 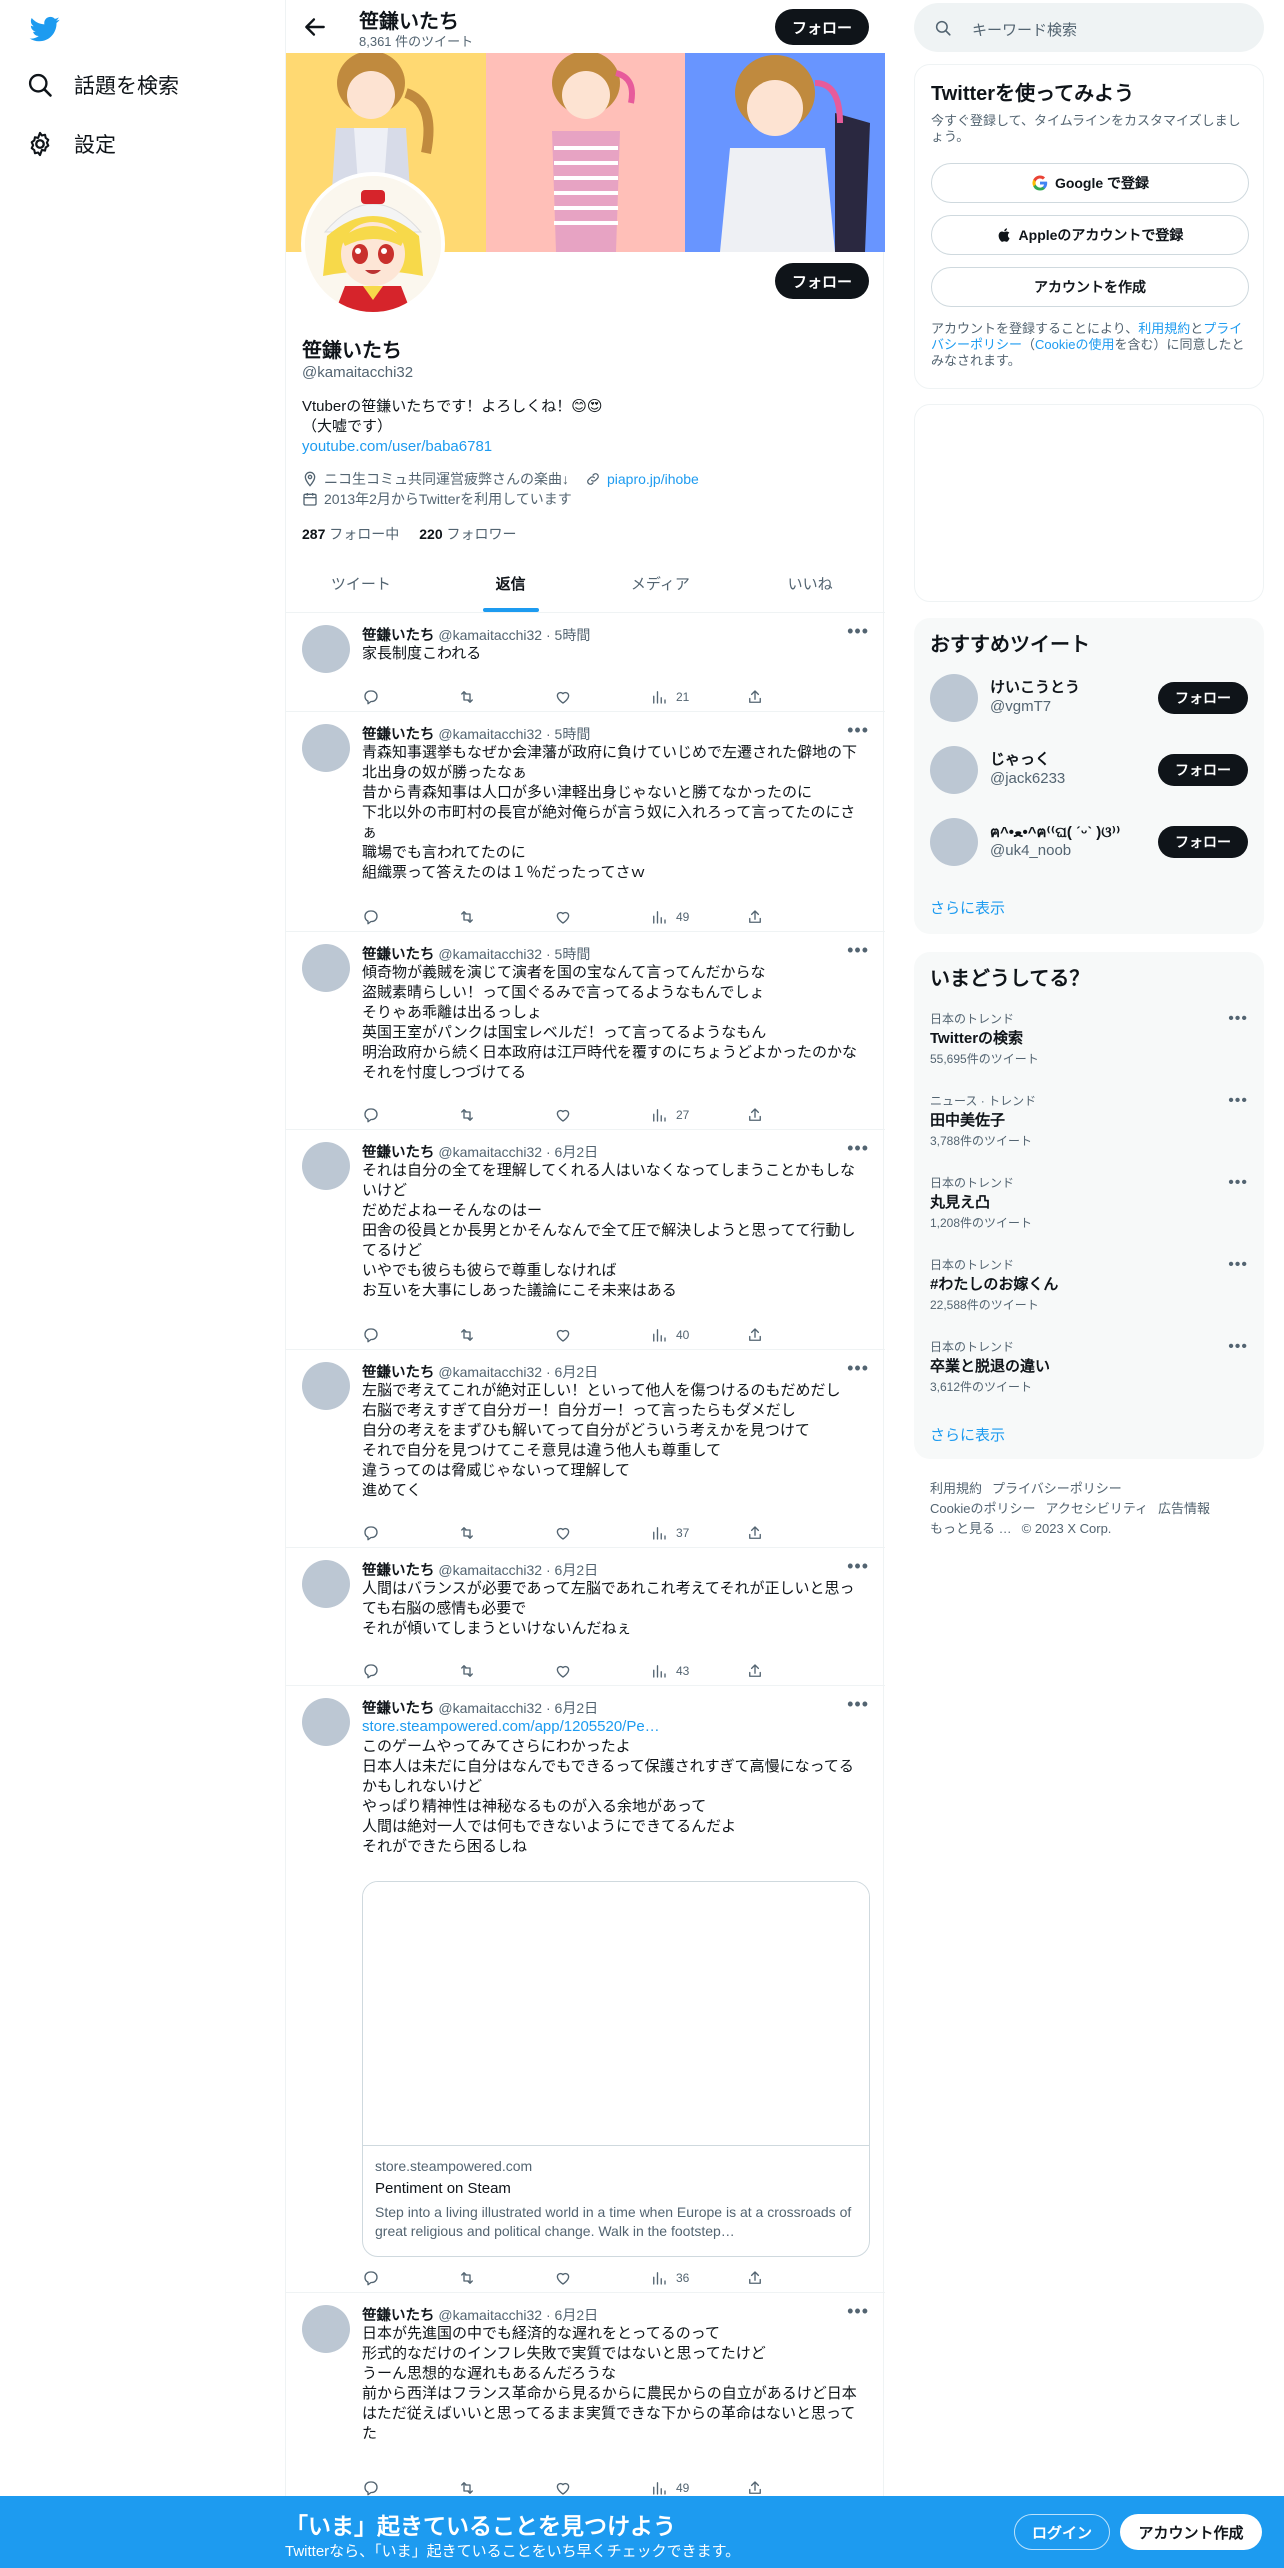 I want to click on apple-signup-button: Appleのアカウントで登録, so click(x=1090, y=235).